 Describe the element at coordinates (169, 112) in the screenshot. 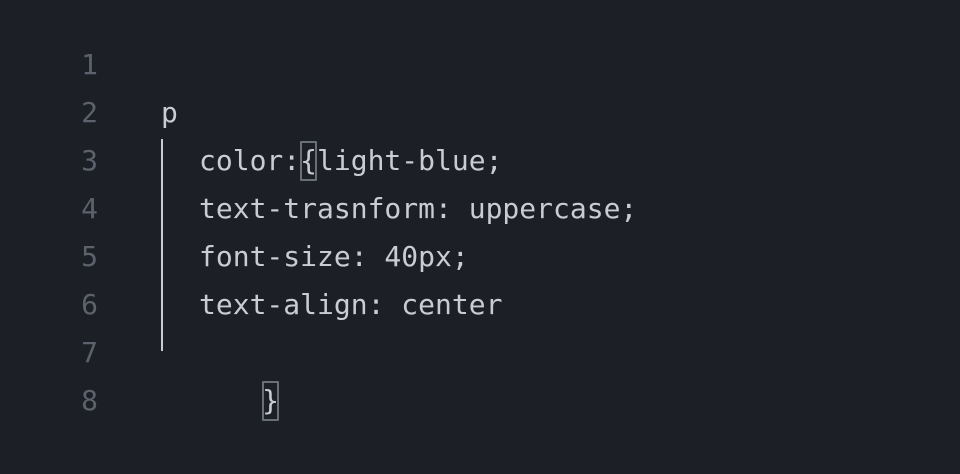

I see `css-selector: p` at that location.